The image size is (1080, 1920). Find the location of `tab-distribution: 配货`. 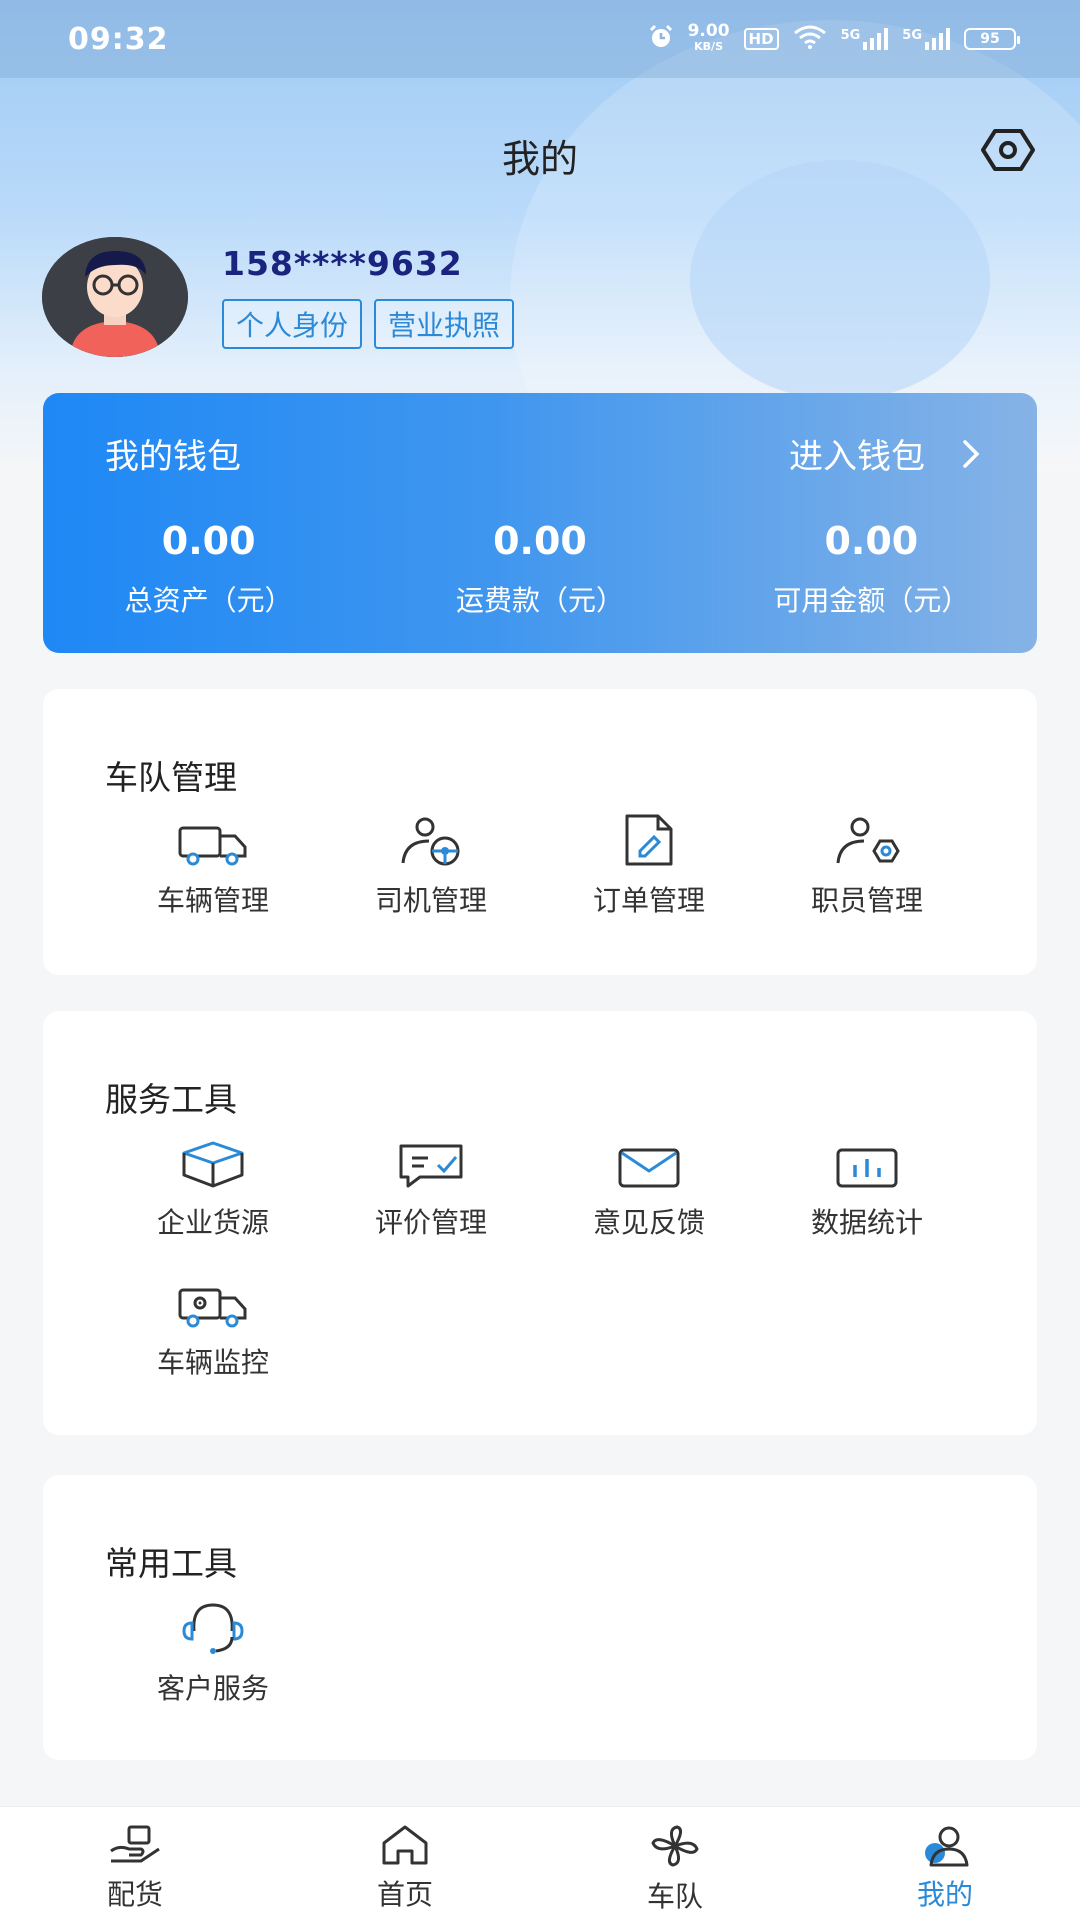

tab-distribution: 配货 is located at coordinates (135, 1863).